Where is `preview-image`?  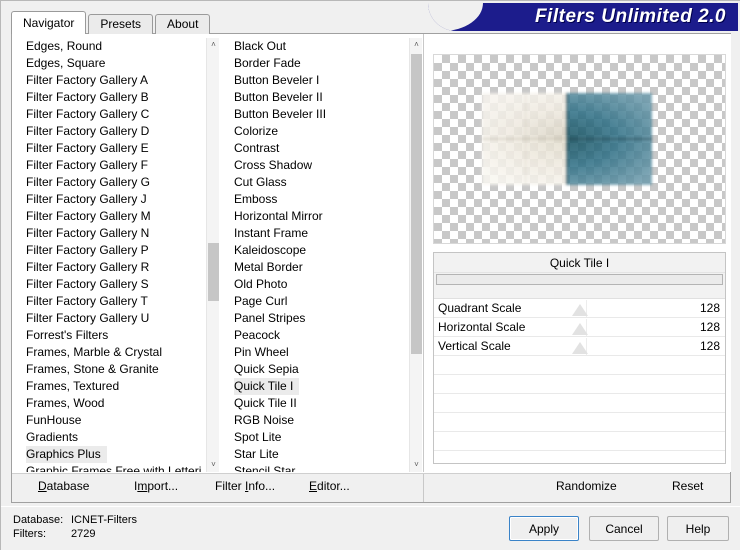
preview-image is located at coordinates (567, 139).